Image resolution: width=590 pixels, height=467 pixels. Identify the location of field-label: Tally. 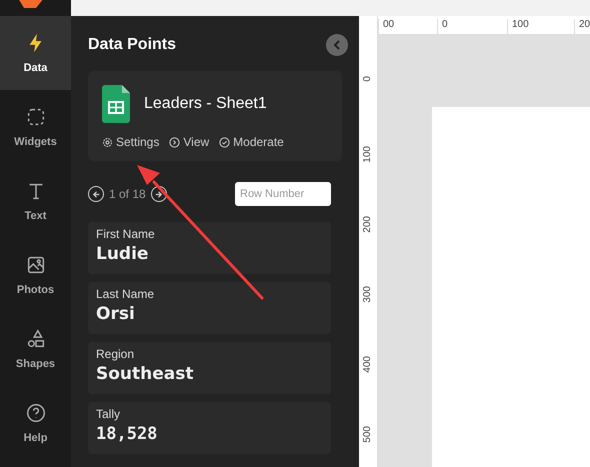
(109, 414).